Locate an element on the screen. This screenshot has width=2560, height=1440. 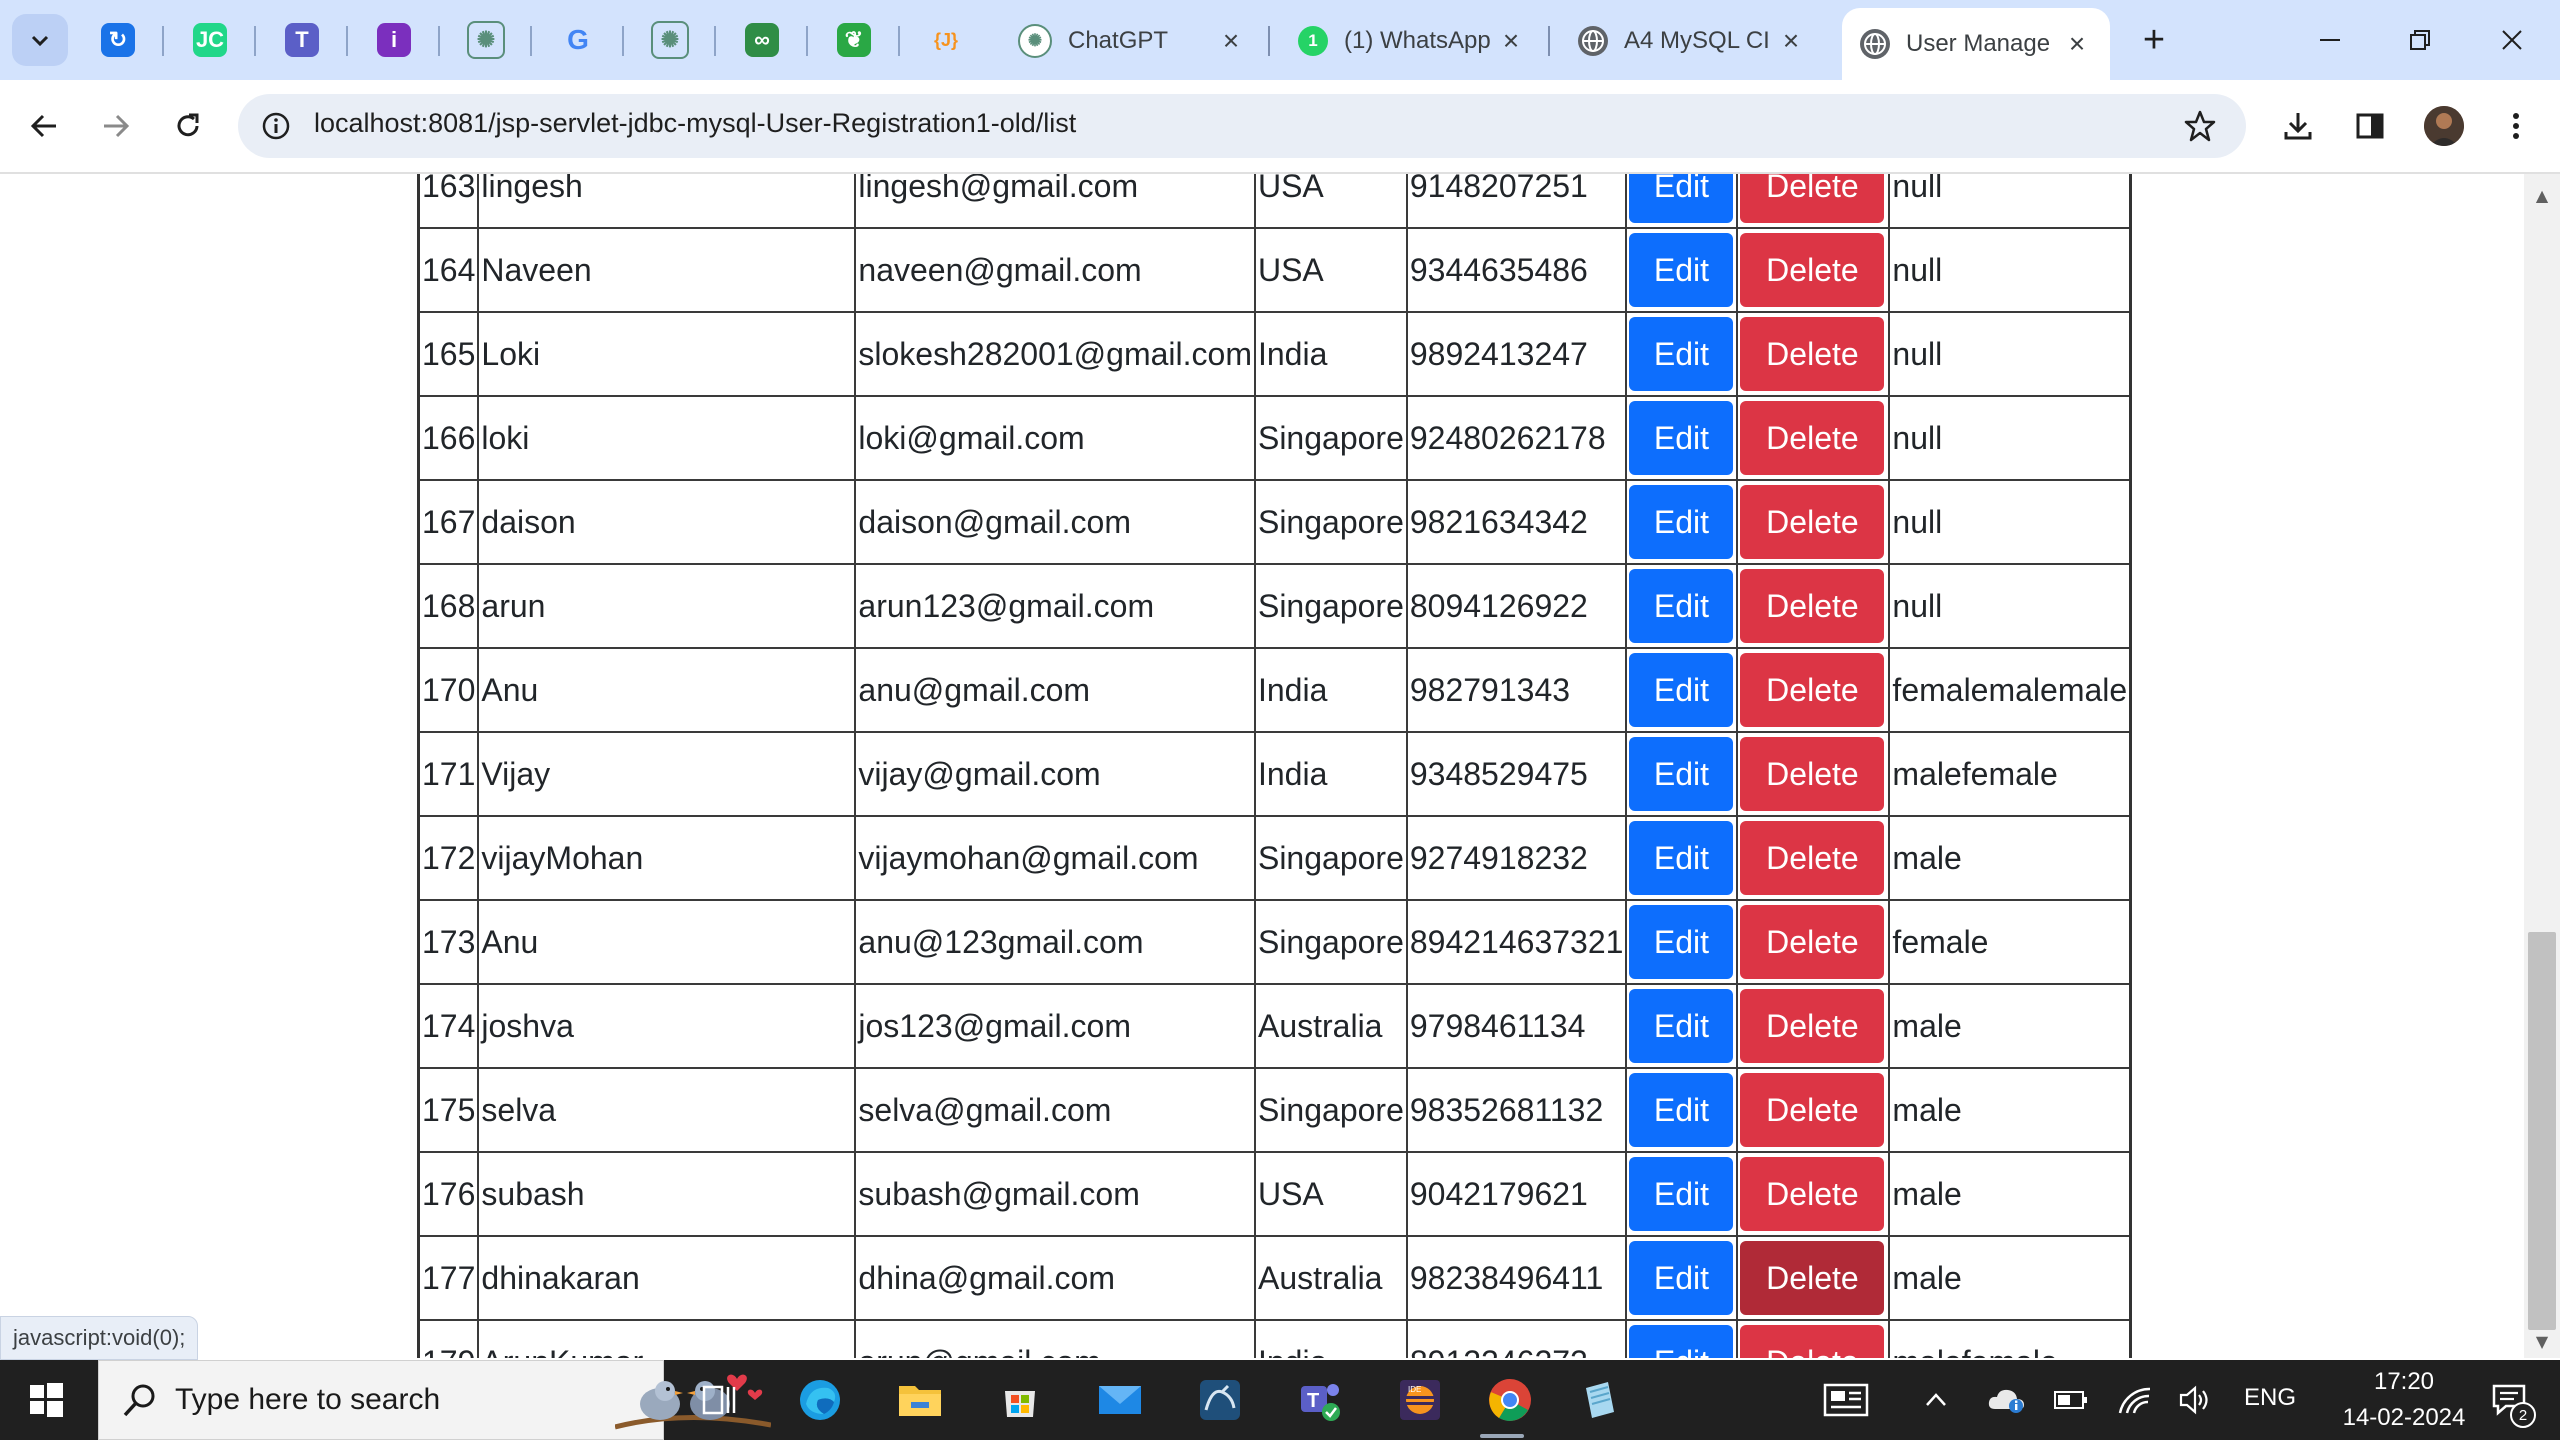
scrollbar-thumb is located at coordinates (2542, 1131).